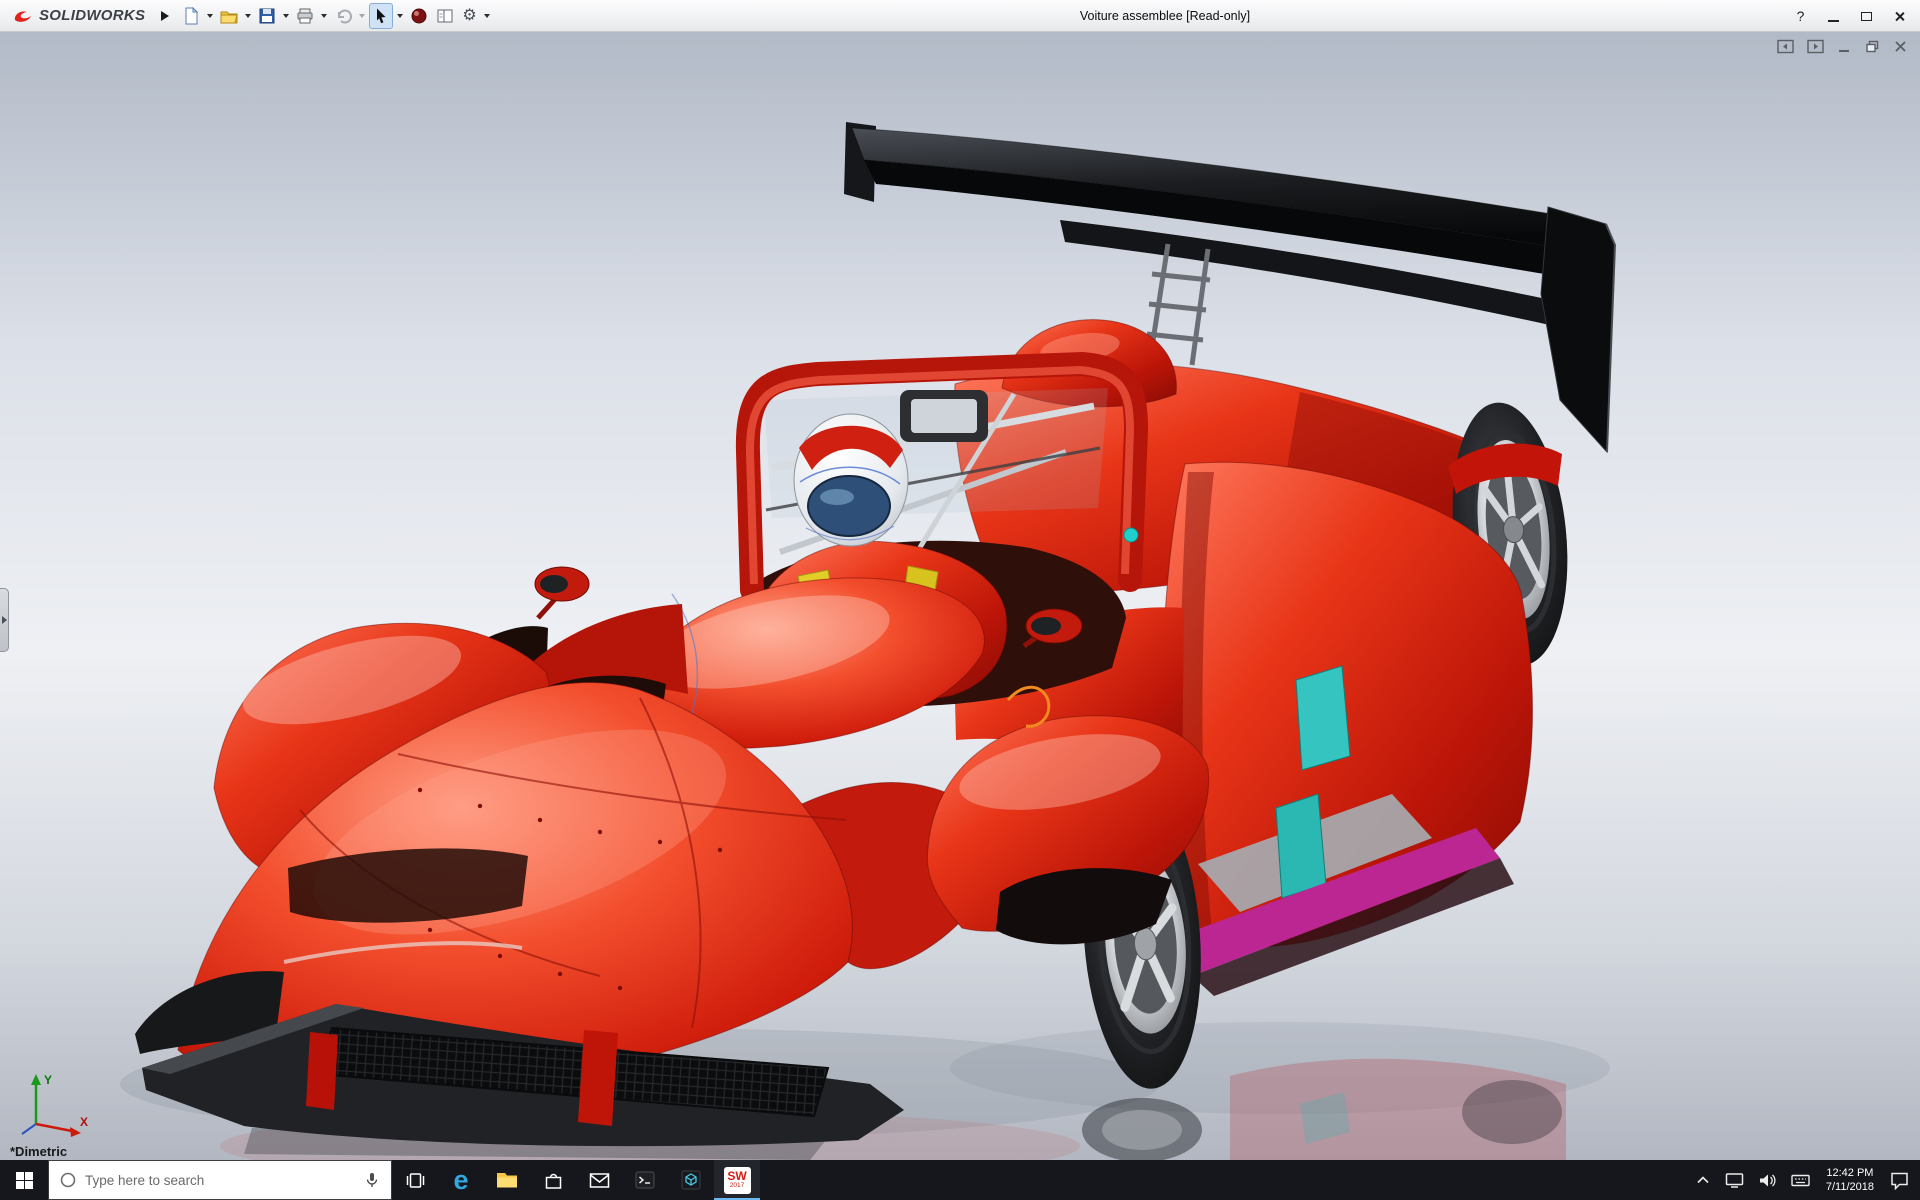  I want to click on edit-appearance-button, so click(419, 16).